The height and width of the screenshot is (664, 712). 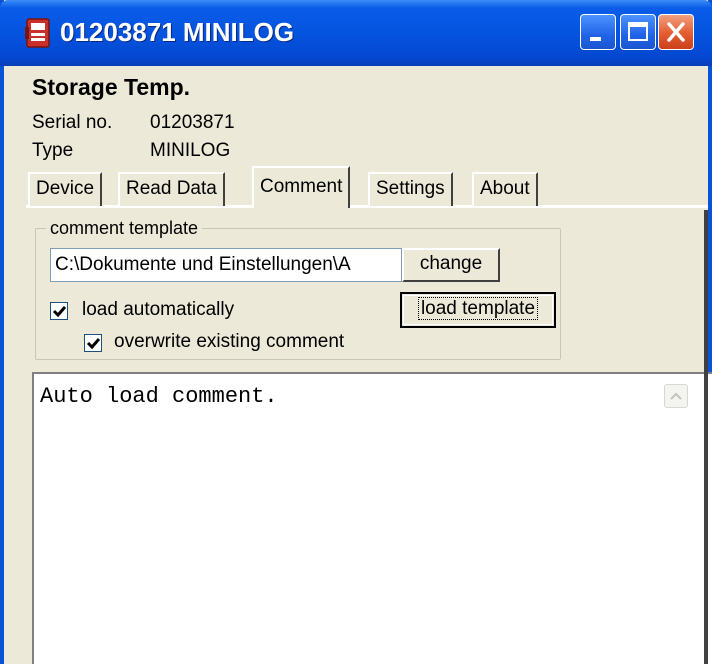 I want to click on tab-settings: Settings, so click(x=410, y=189).